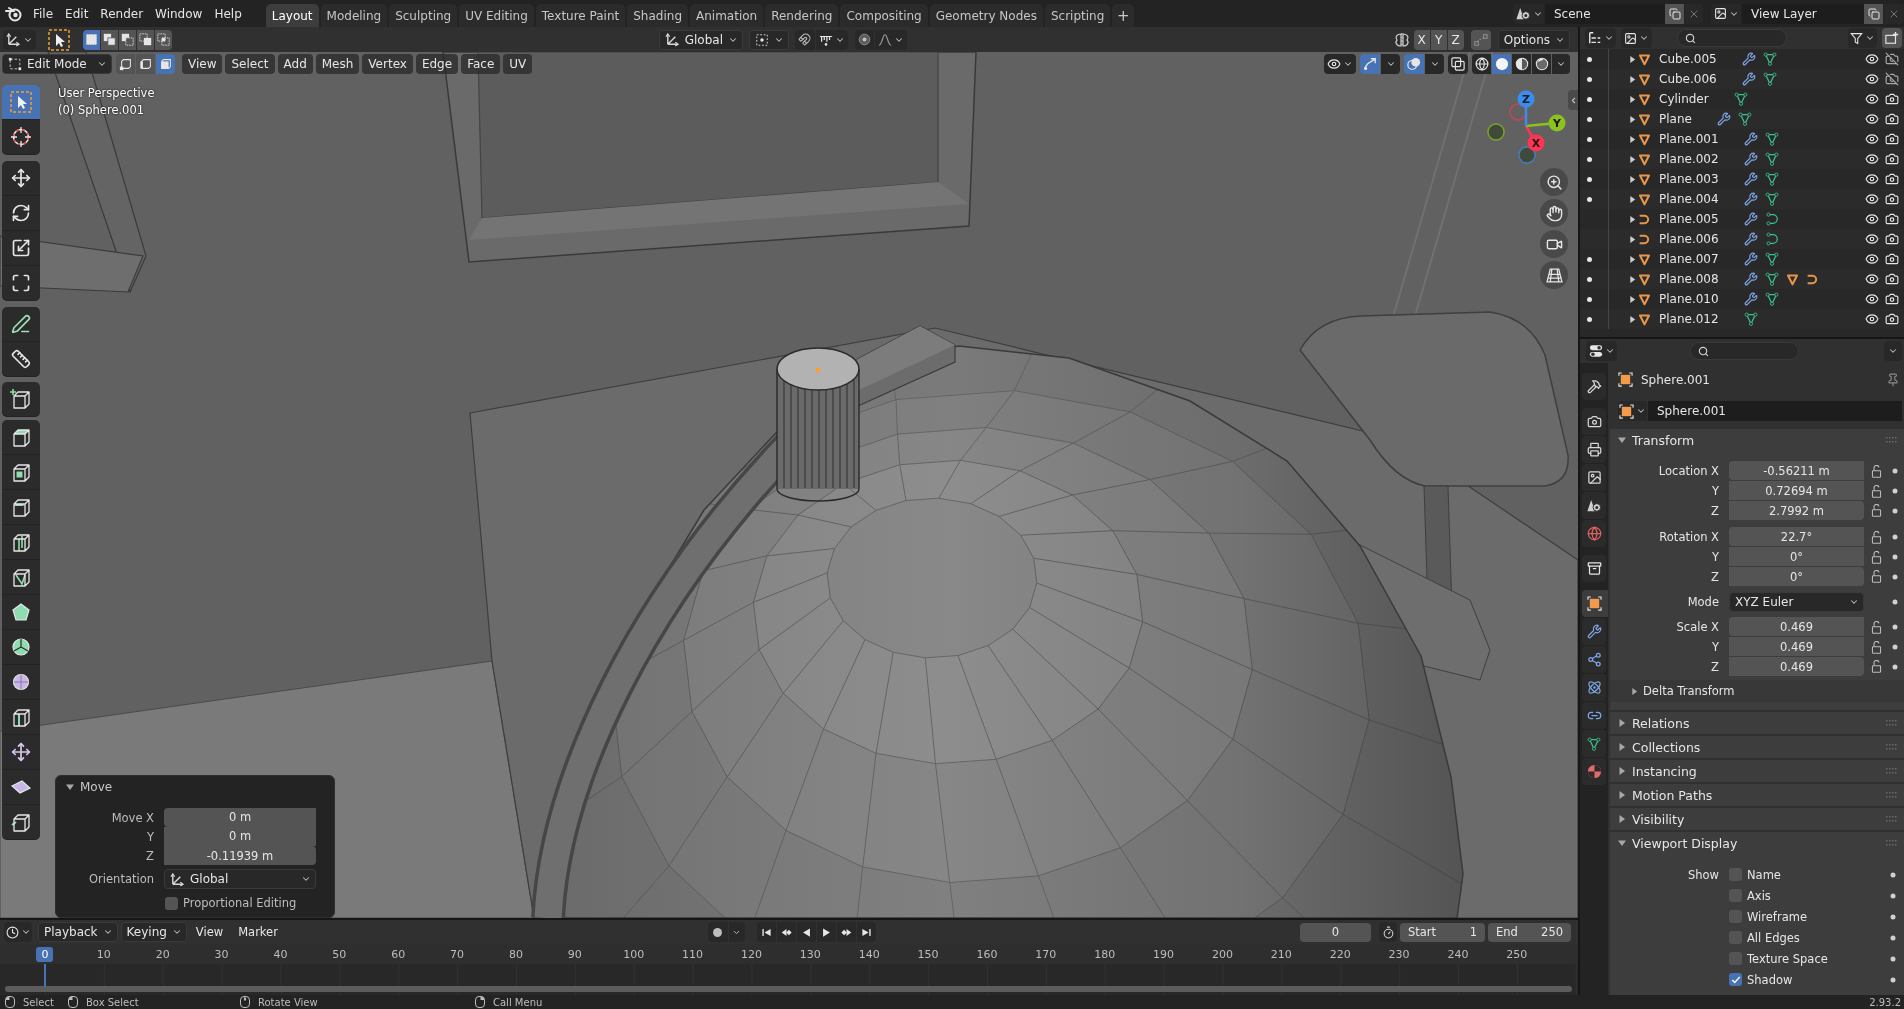  What do you see at coordinates (788, 989) in the screenshot?
I see `scrollbar` at bounding box center [788, 989].